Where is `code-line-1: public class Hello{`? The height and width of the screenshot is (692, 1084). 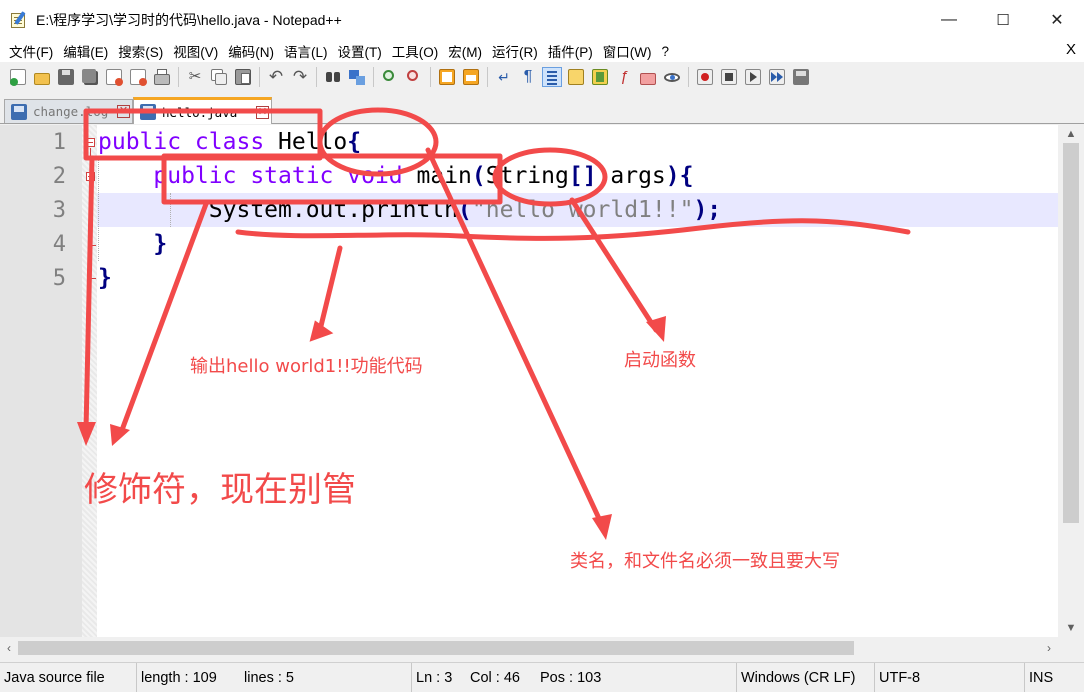
code-line-1: public class Hello{ is located at coordinates (230, 142).